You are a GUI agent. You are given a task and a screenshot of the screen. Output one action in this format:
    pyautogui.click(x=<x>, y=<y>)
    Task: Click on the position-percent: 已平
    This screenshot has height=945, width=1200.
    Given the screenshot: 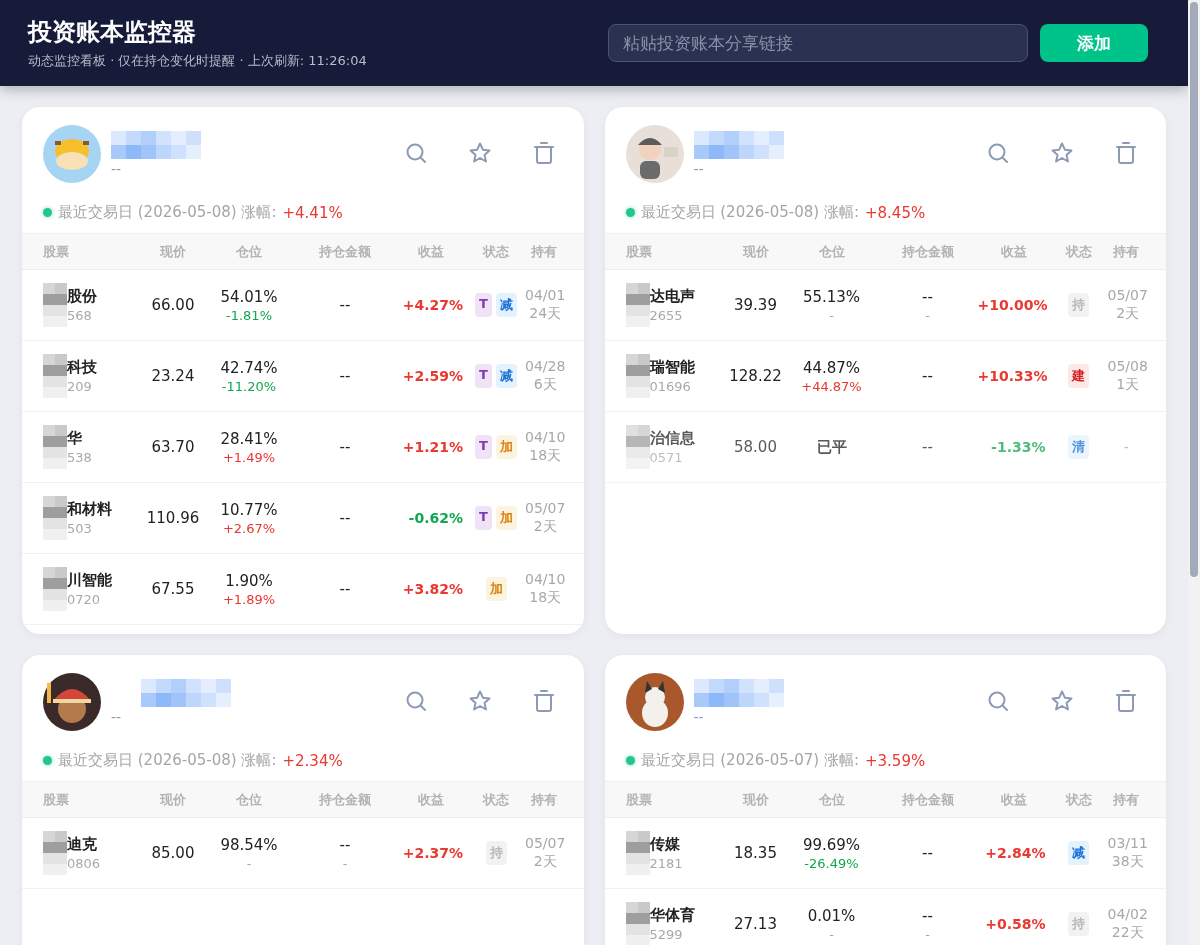 What is the action you would take?
    pyautogui.click(x=831, y=447)
    